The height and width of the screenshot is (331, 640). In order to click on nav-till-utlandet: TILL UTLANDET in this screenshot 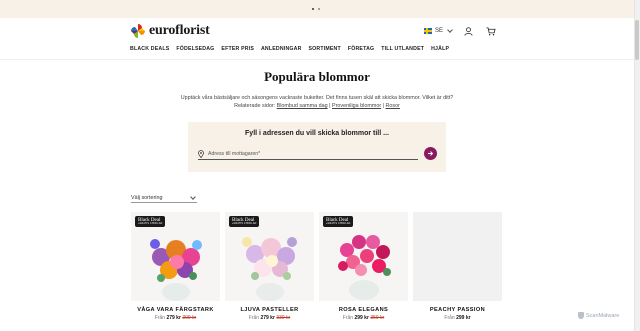, I will do `click(402, 49)`.